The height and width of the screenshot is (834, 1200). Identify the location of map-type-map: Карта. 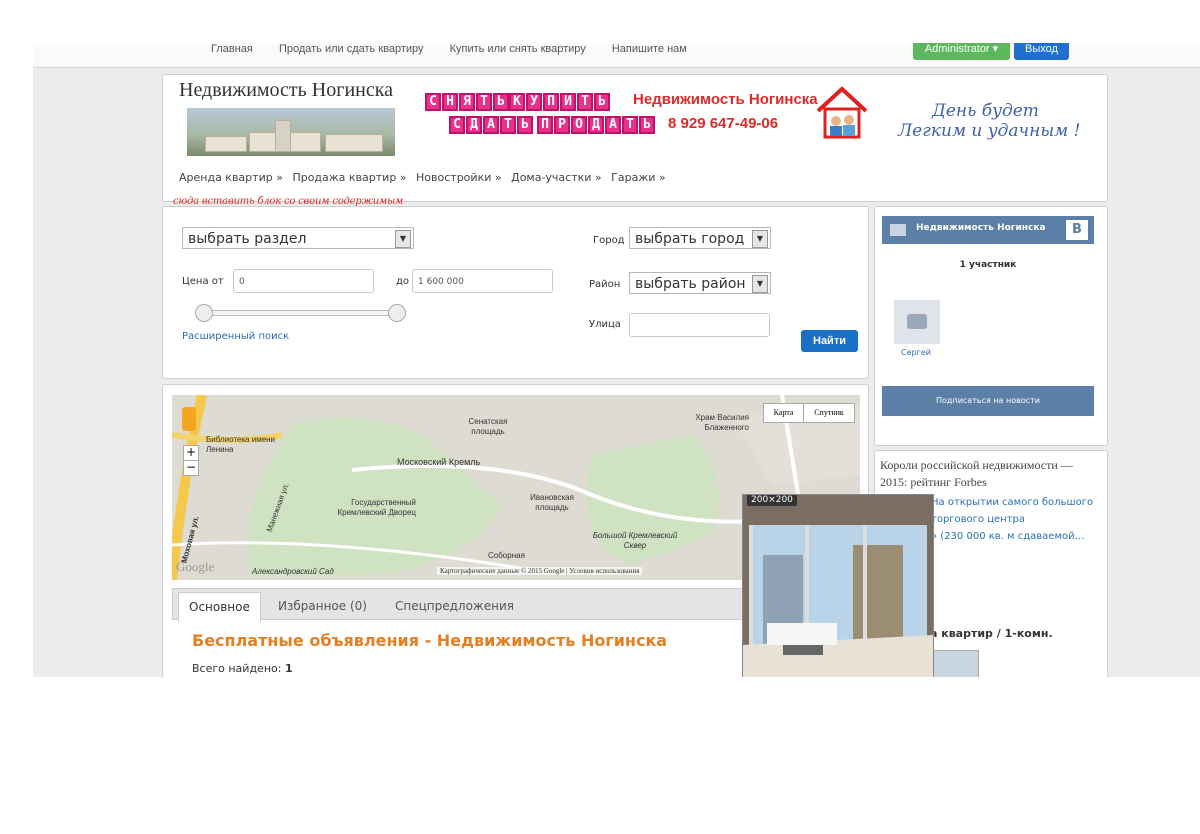
(783, 413).